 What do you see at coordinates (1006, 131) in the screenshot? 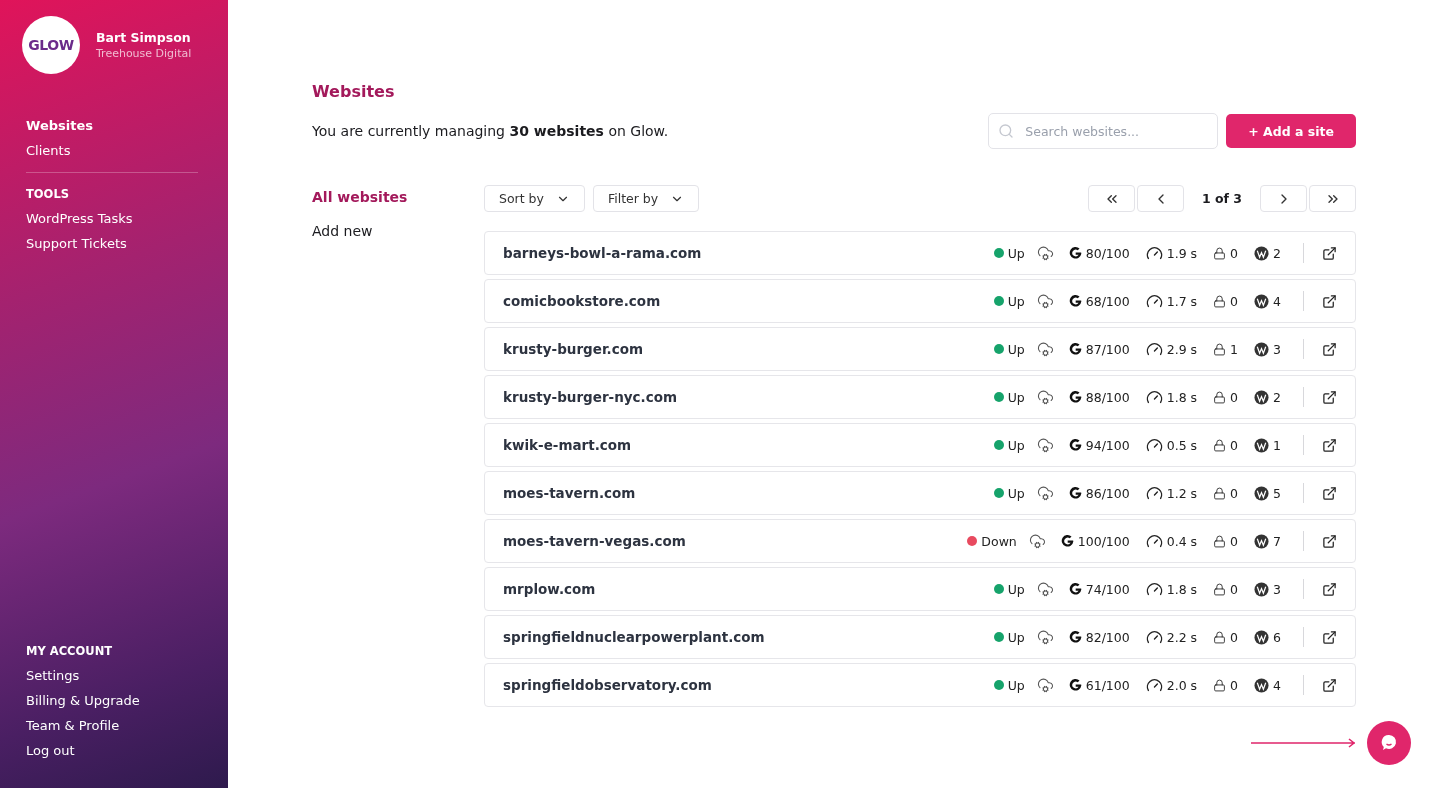
I see `search-icon` at bounding box center [1006, 131].